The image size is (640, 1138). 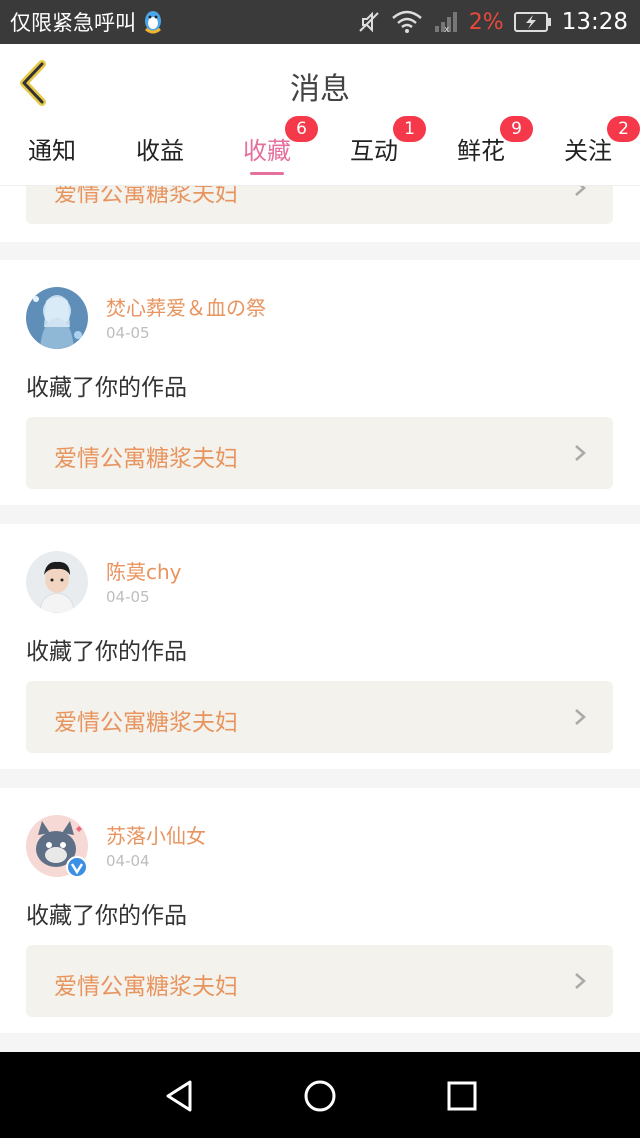 I want to click on list-item: 爱情公寓糖浆夫妇, so click(x=320, y=214).